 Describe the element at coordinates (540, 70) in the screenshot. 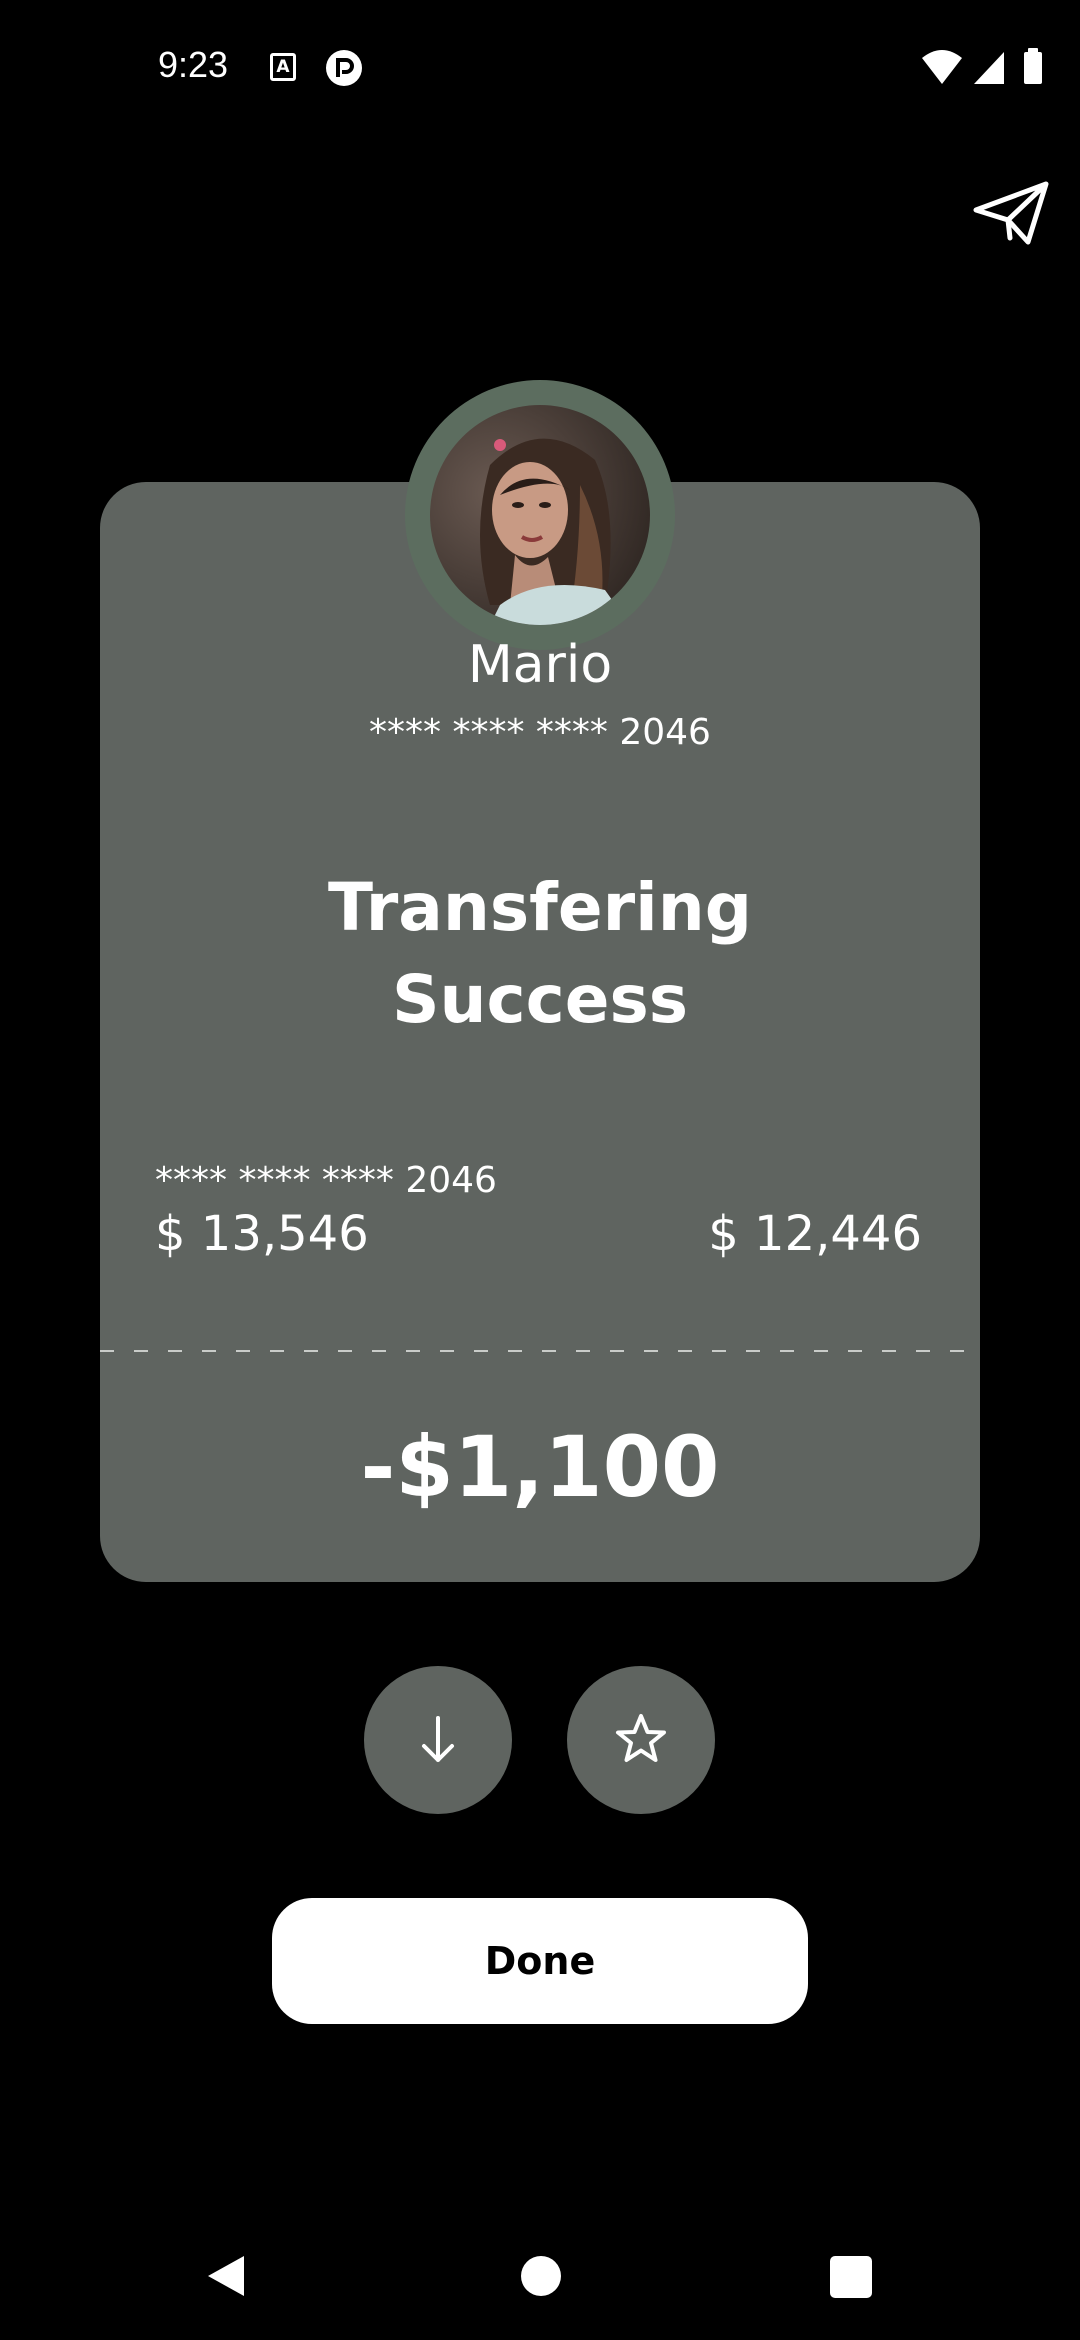

I see `status-bar: 9:23 A` at that location.